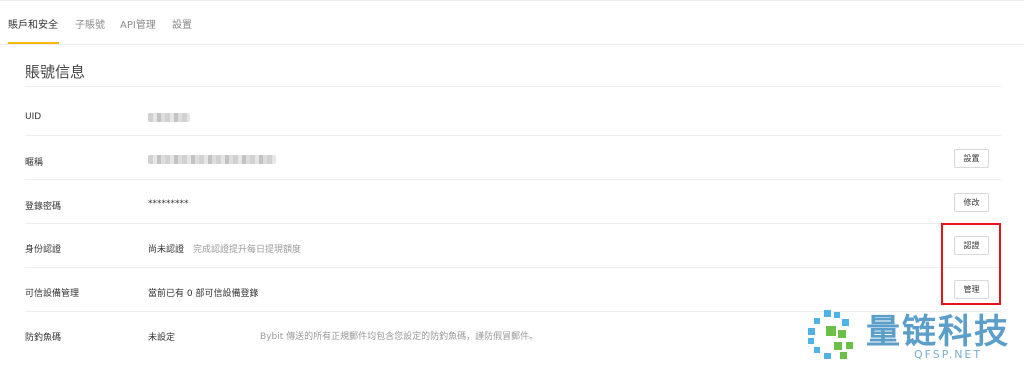  What do you see at coordinates (33, 117) in the screenshot?
I see `uid-label: UID` at bounding box center [33, 117].